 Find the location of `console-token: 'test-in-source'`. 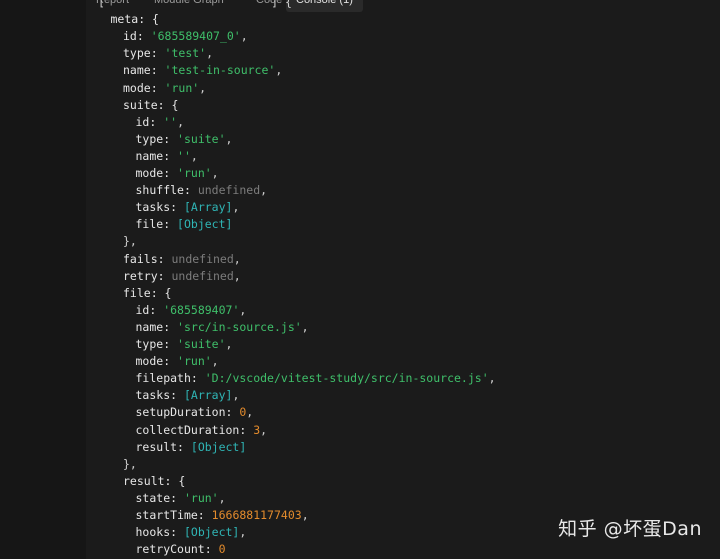

console-token: 'test-in-source' is located at coordinates (220, 70).